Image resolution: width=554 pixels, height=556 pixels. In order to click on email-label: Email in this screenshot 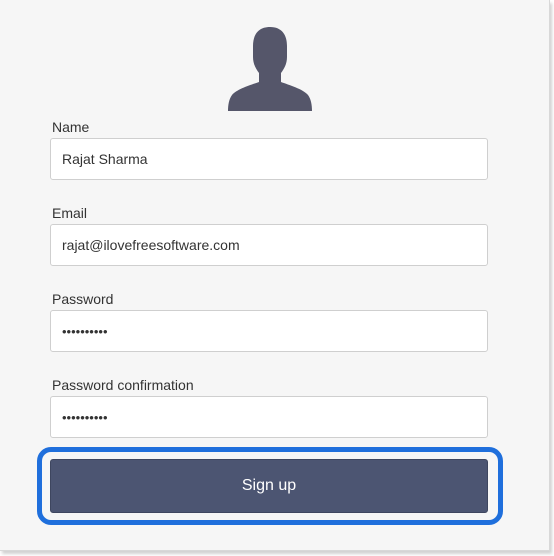, I will do `click(70, 213)`.